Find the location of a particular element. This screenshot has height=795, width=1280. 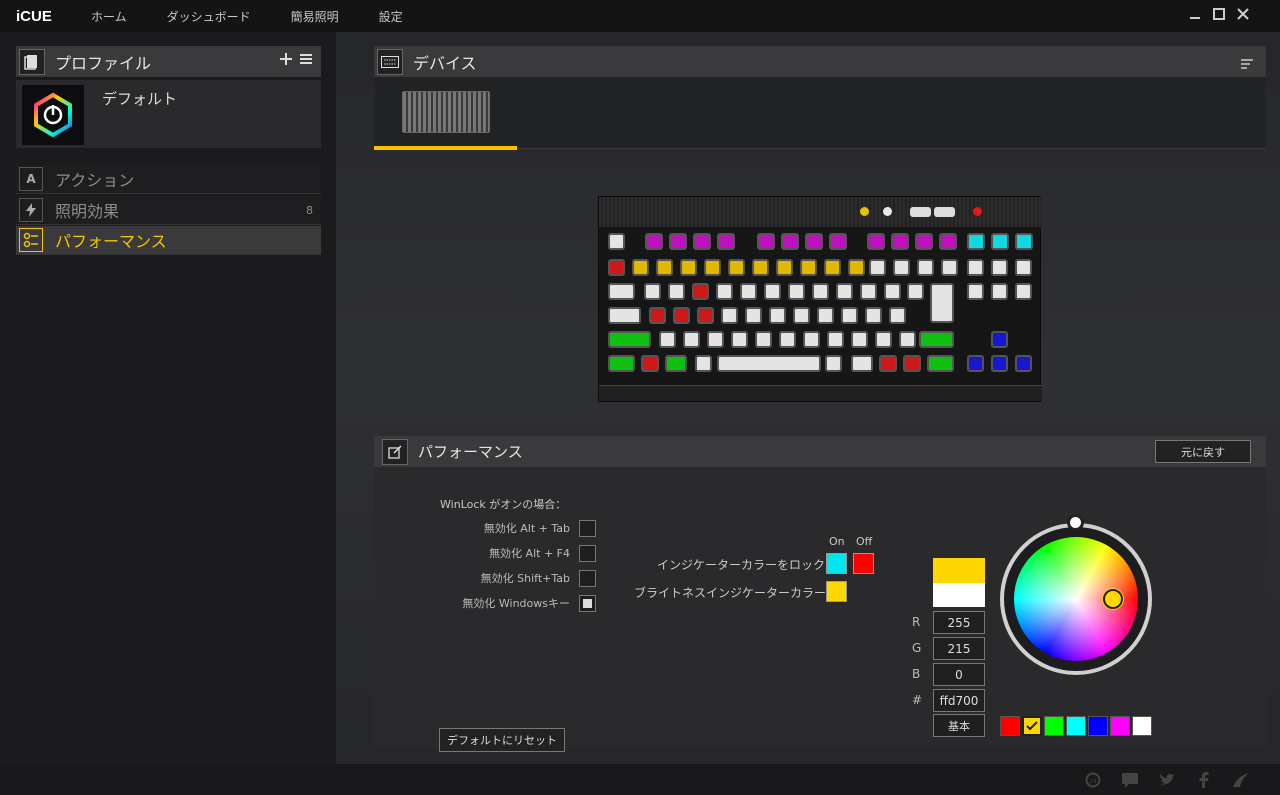

basic-color-button: 基本 is located at coordinates (959, 725).